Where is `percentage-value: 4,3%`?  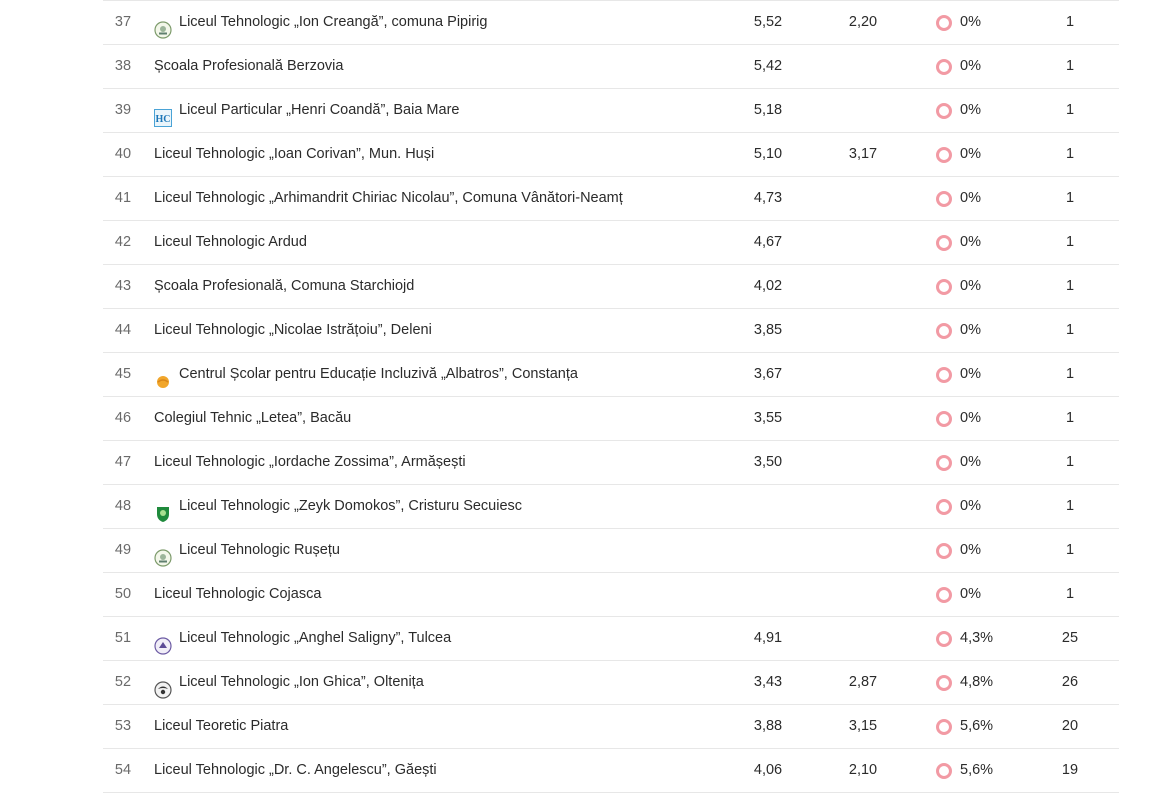
percentage-value: 4,3% is located at coordinates (977, 638).